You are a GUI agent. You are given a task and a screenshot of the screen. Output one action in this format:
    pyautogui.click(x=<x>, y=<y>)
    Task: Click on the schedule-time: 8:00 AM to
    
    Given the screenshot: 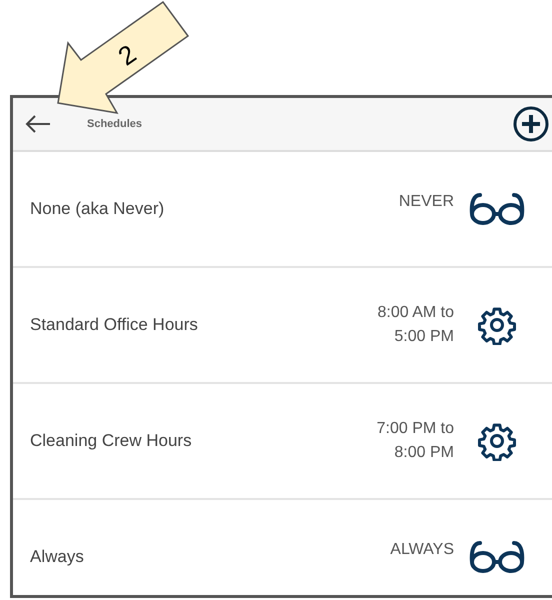 What is the action you would take?
    pyautogui.click(x=416, y=313)
    